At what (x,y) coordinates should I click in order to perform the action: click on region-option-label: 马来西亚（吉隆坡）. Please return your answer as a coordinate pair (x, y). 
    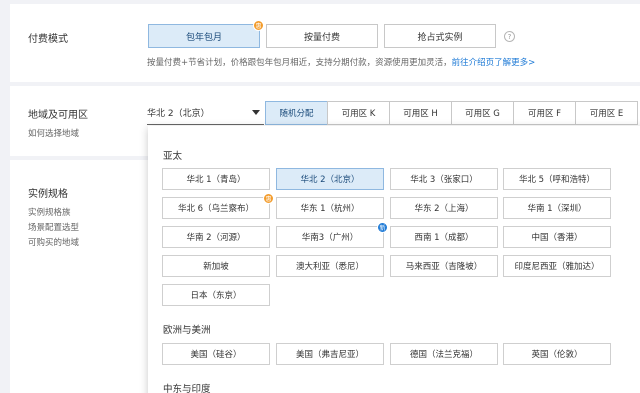
    Looking at the image, I should click on (444, 267).